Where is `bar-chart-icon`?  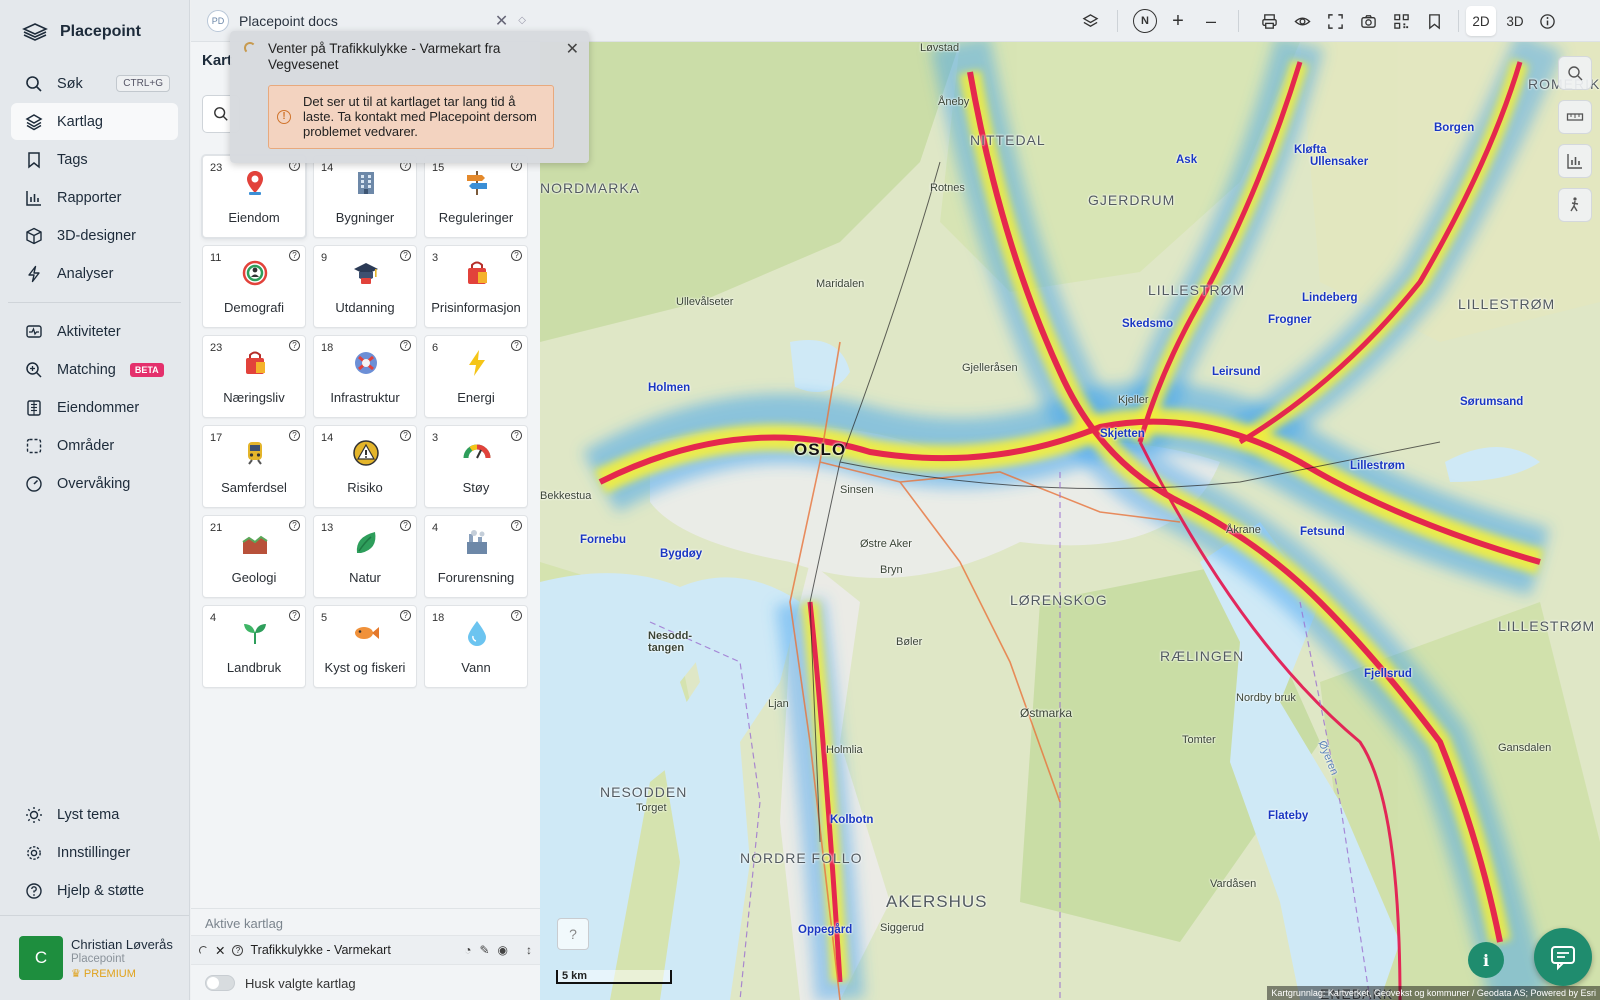
bar-chart-icon is located at coordinates (1574, 161).